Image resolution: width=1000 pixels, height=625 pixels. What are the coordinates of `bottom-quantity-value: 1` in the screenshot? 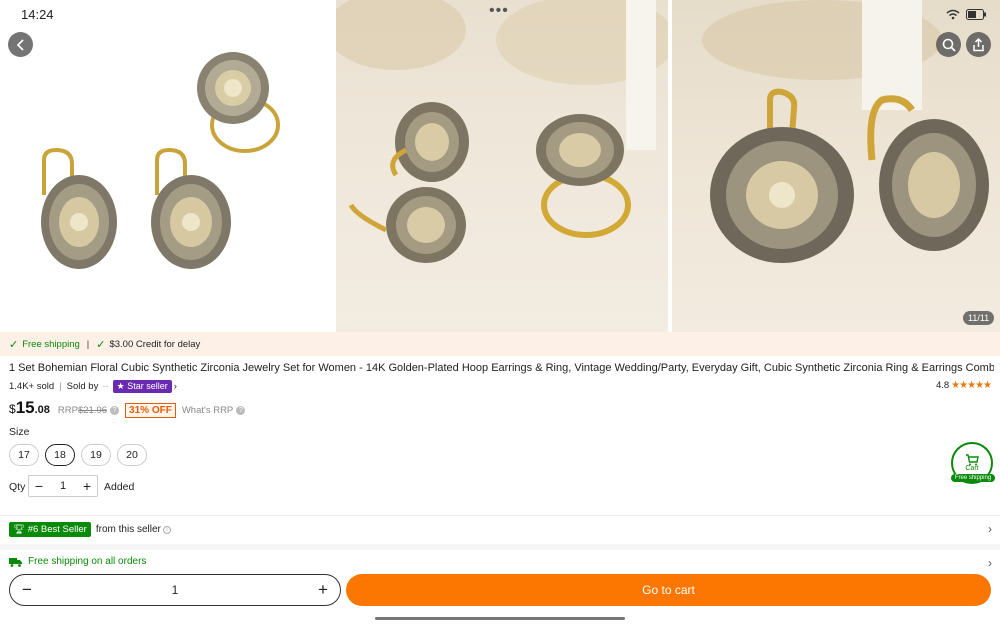 It's located at (175, 590).